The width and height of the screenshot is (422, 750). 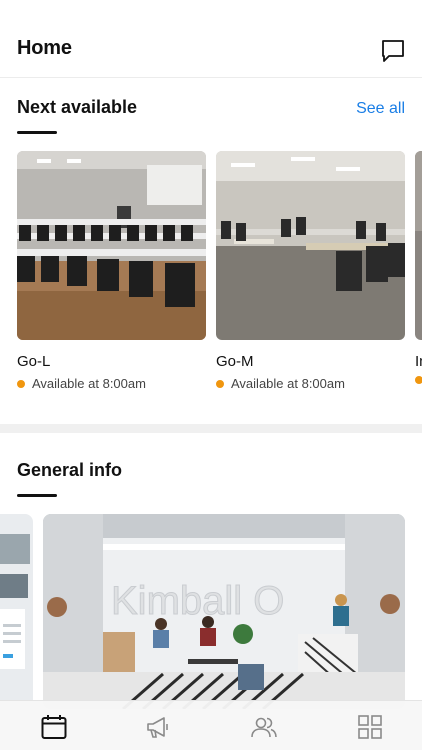 I want to click on calendar-icon, so click(x=54, y=727).